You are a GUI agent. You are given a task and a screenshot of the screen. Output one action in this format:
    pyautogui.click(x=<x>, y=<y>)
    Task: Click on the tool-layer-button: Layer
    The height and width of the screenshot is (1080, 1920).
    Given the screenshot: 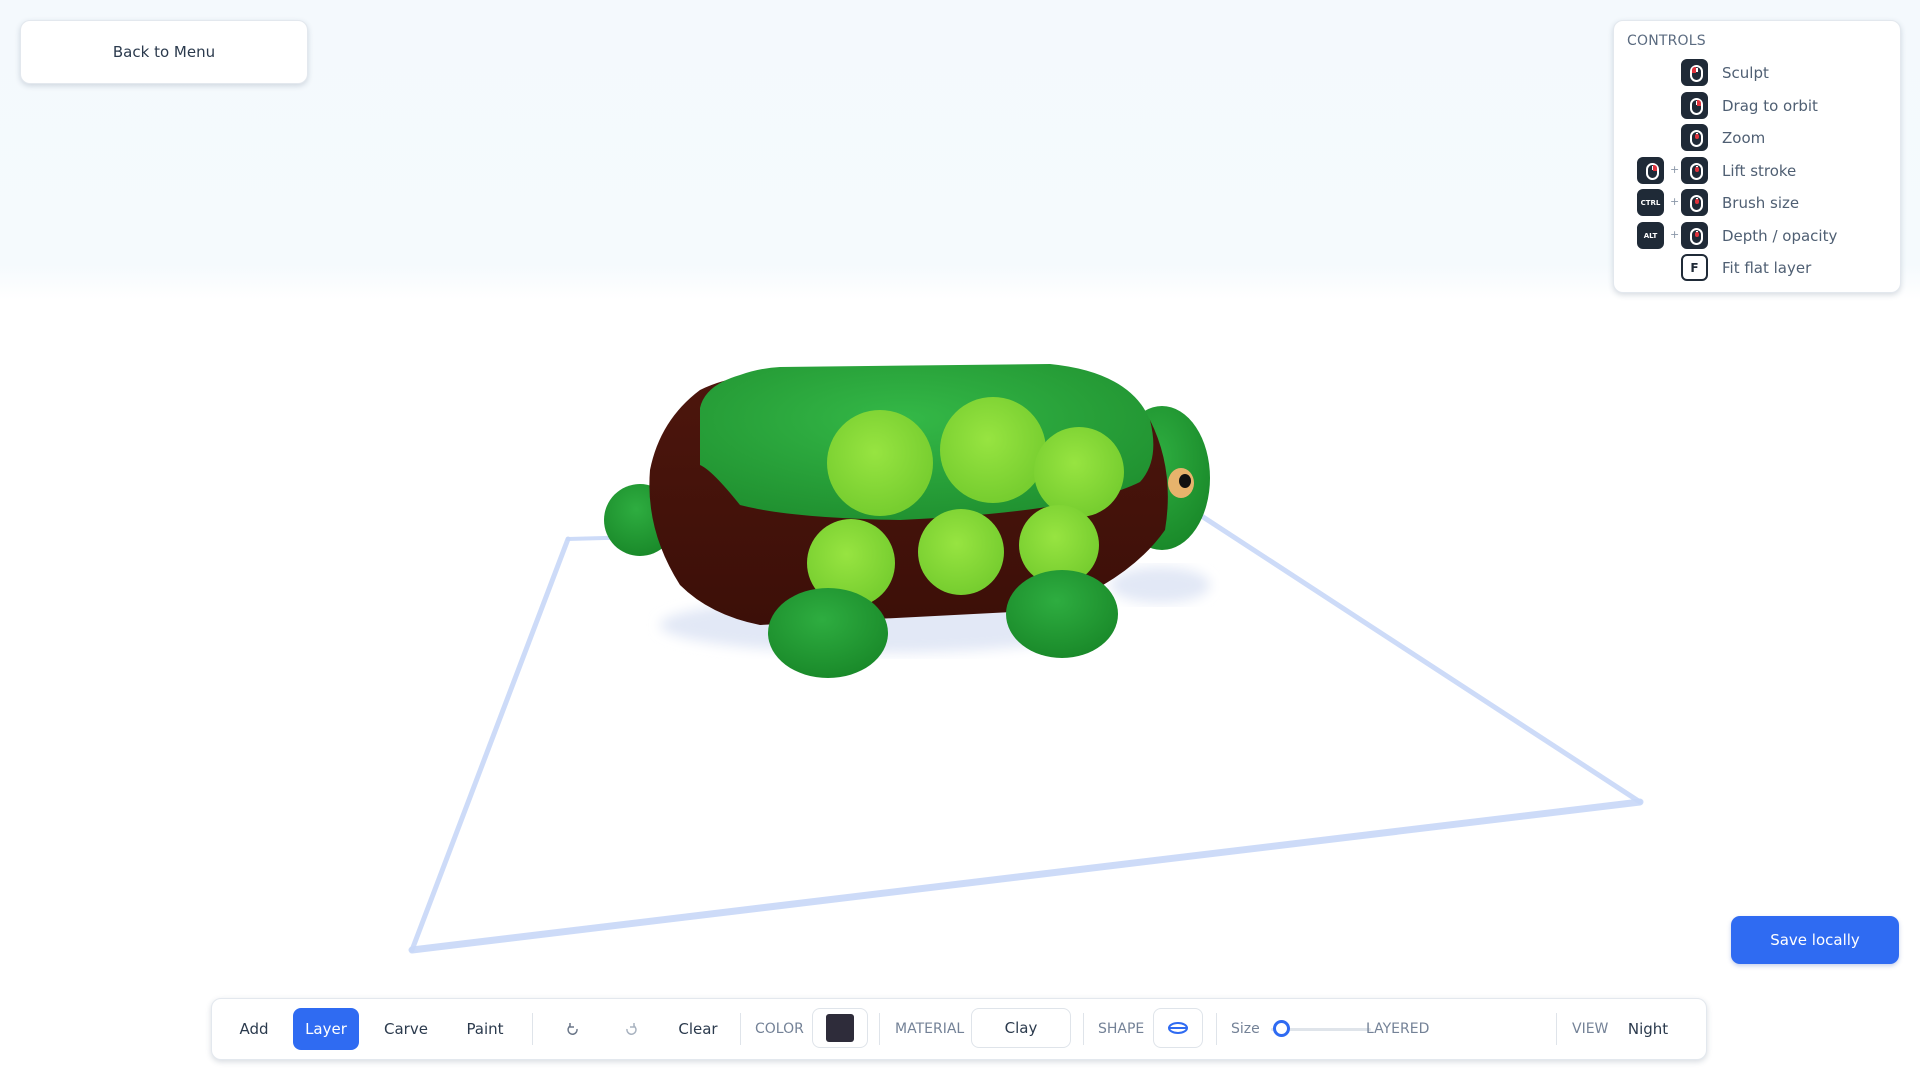 What is the action you would take?
    pyautogui.click(x=326, y=1029)
    